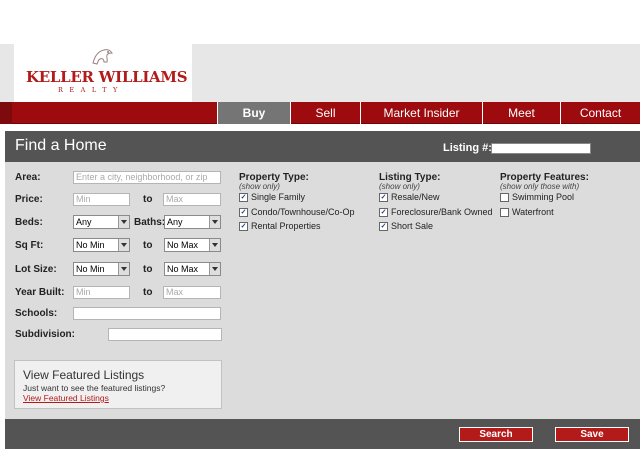 Image resolution: width=640 pixels, height=449 pixels. I want to click on lot-size-max-value: No Max, so click(183, 269).